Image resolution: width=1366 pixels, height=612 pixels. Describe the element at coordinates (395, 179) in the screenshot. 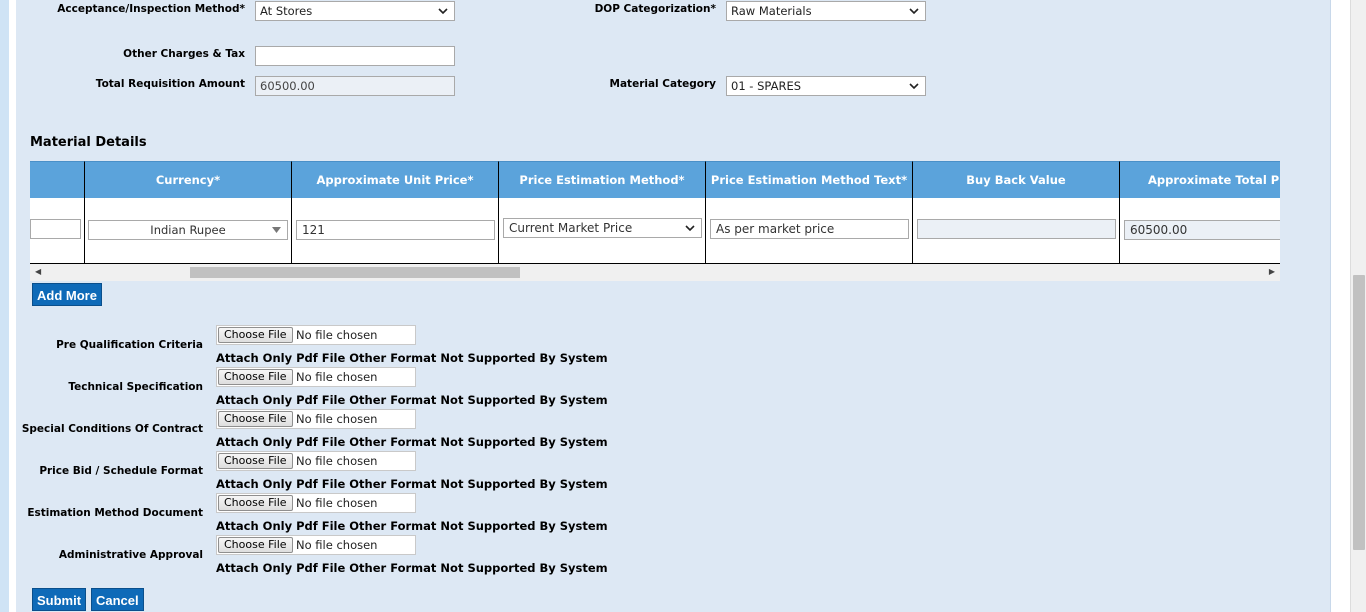

I see `grid-header-unit-price: Approximate Unit Price*` at that location.